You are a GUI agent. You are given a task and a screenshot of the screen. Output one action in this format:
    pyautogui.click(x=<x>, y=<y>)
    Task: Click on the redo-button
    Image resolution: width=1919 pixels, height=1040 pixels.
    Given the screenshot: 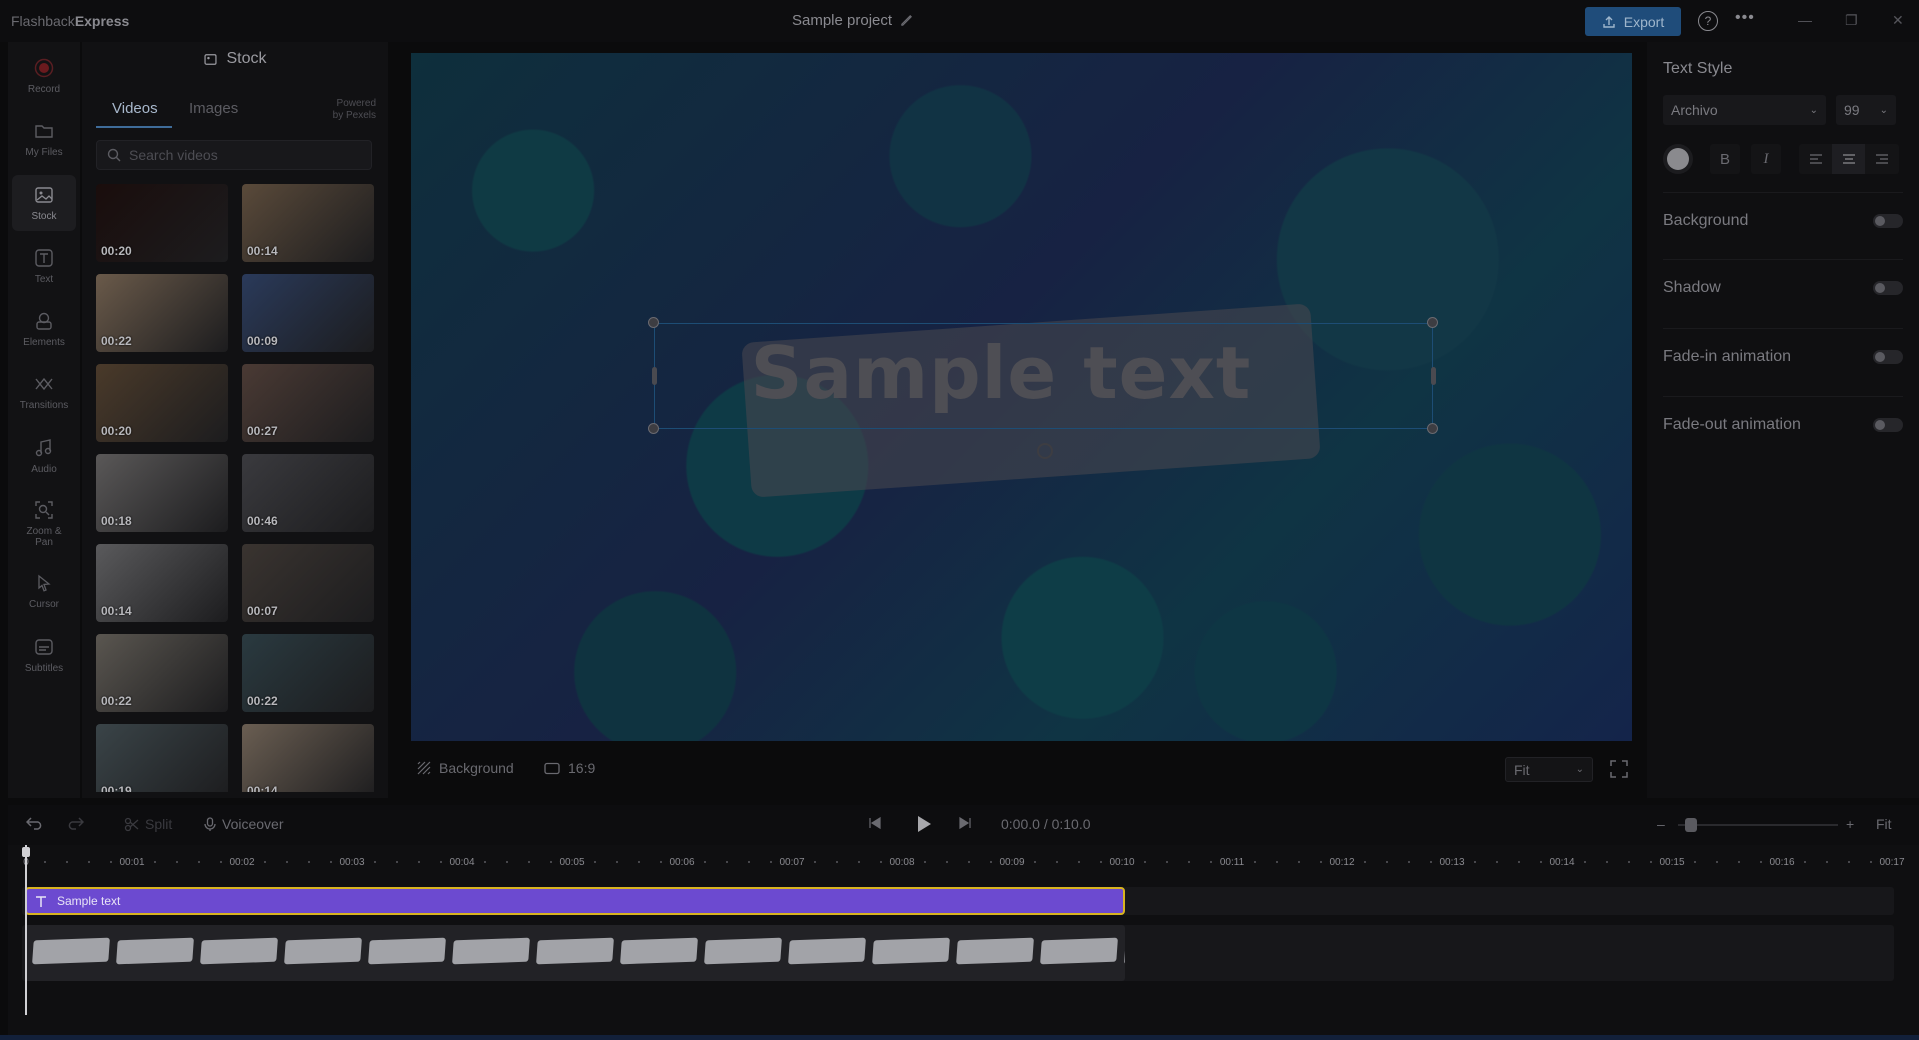 What is the action you would take?
    pyautogui.click(x=75, y=823)
    